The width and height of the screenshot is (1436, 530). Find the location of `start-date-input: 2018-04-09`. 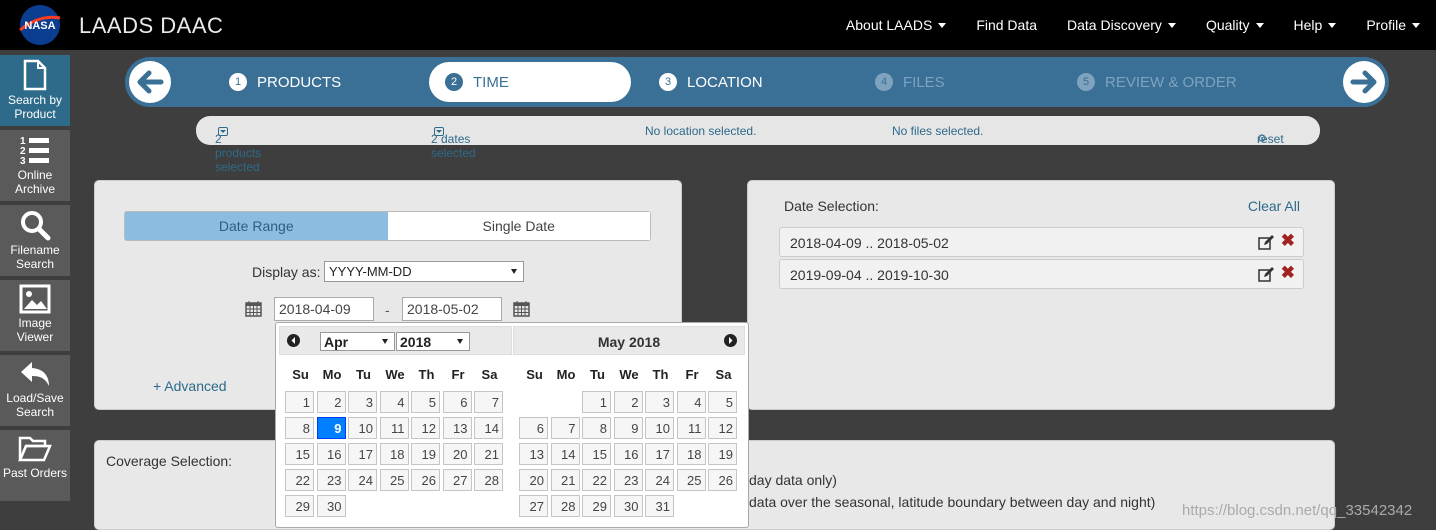

start-date-input: 2018-04-09 is located at coordinates (324, 309).